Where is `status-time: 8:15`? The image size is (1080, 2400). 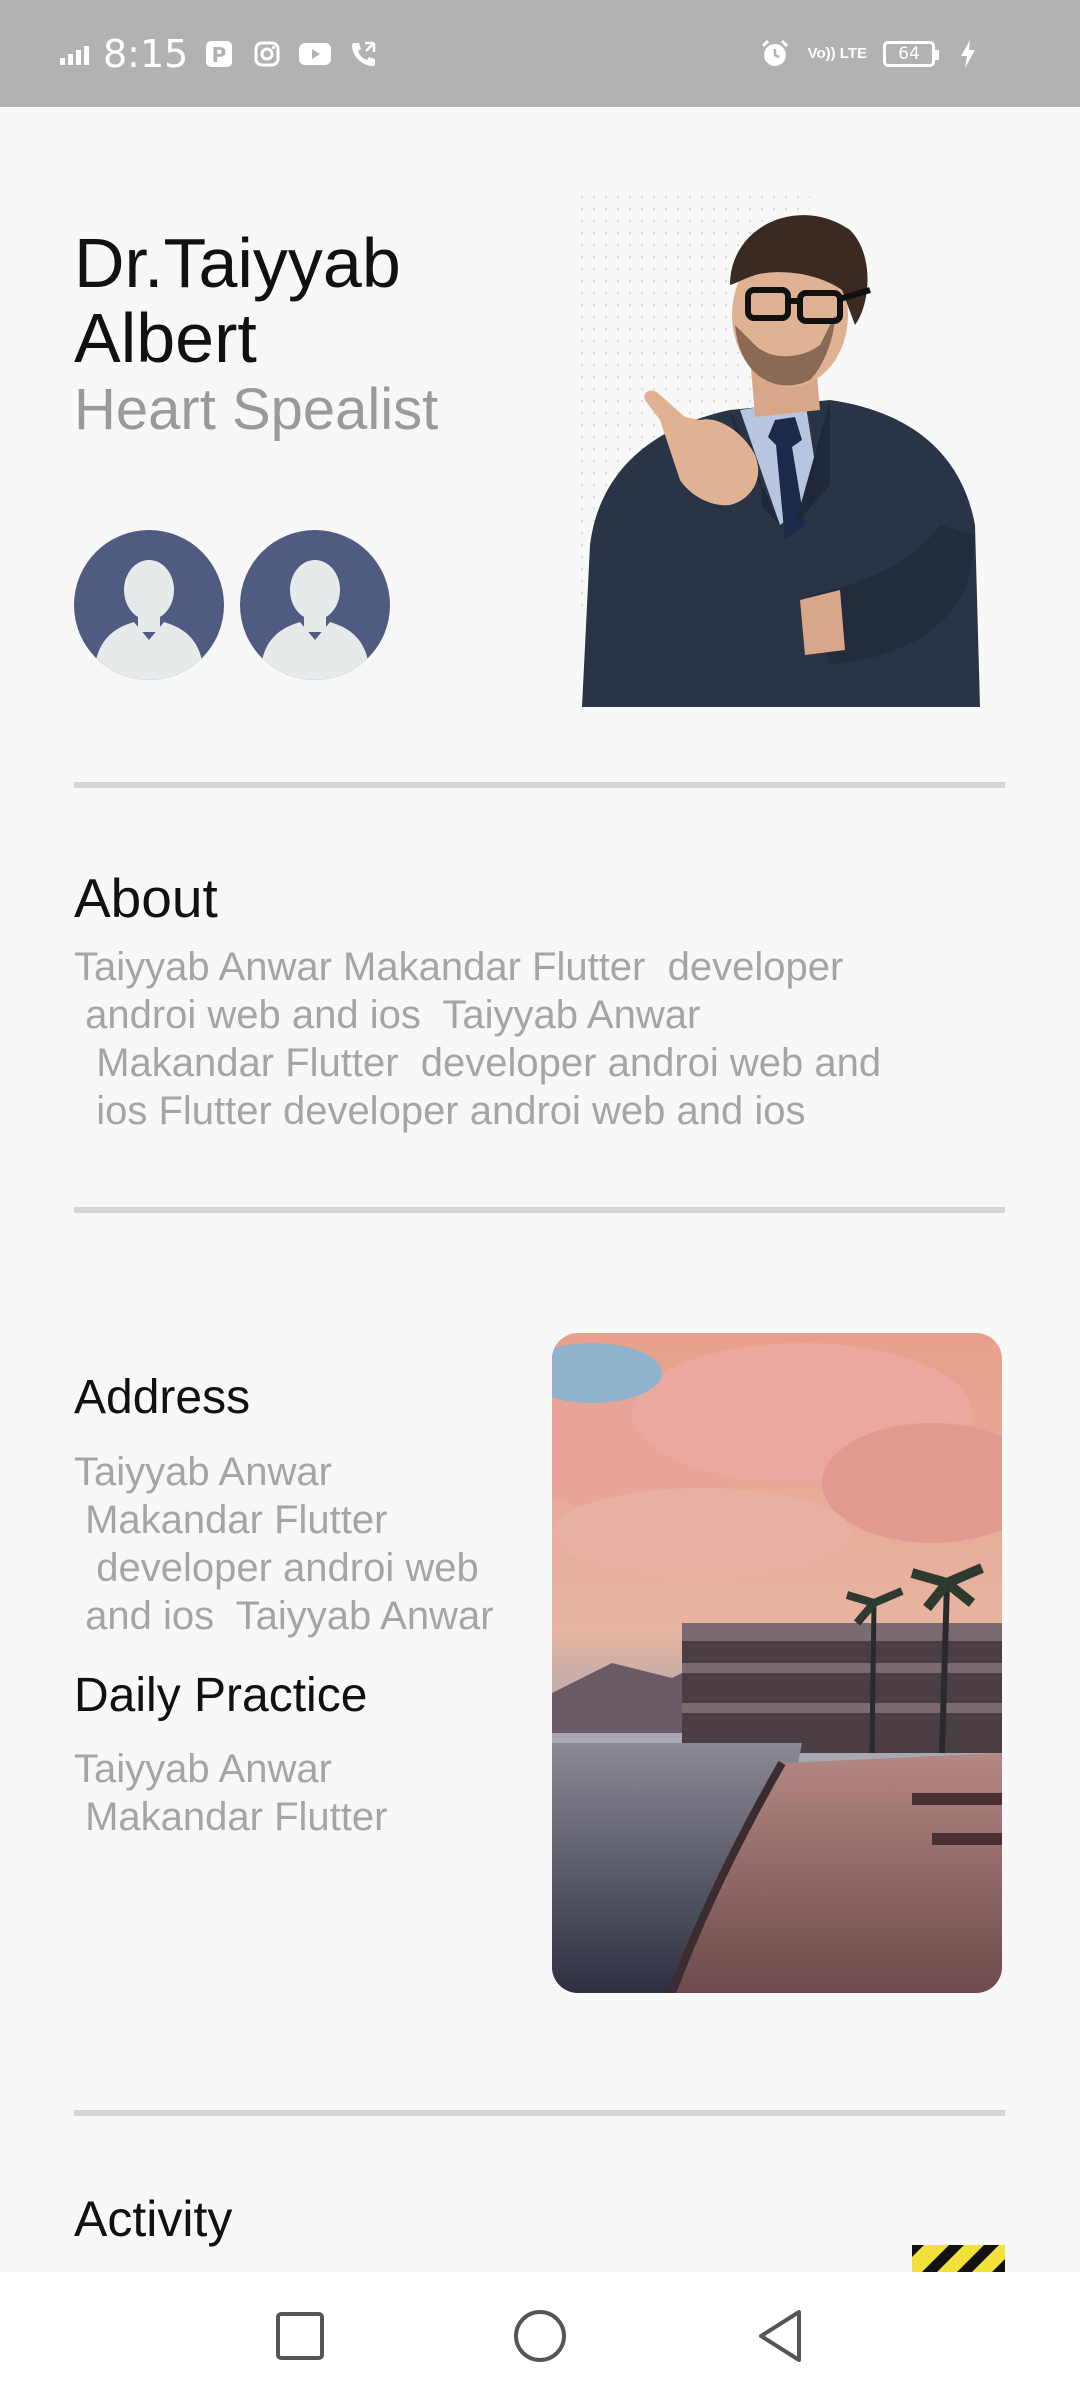
status-time: 8:15 is located at coordinates (146, 53).